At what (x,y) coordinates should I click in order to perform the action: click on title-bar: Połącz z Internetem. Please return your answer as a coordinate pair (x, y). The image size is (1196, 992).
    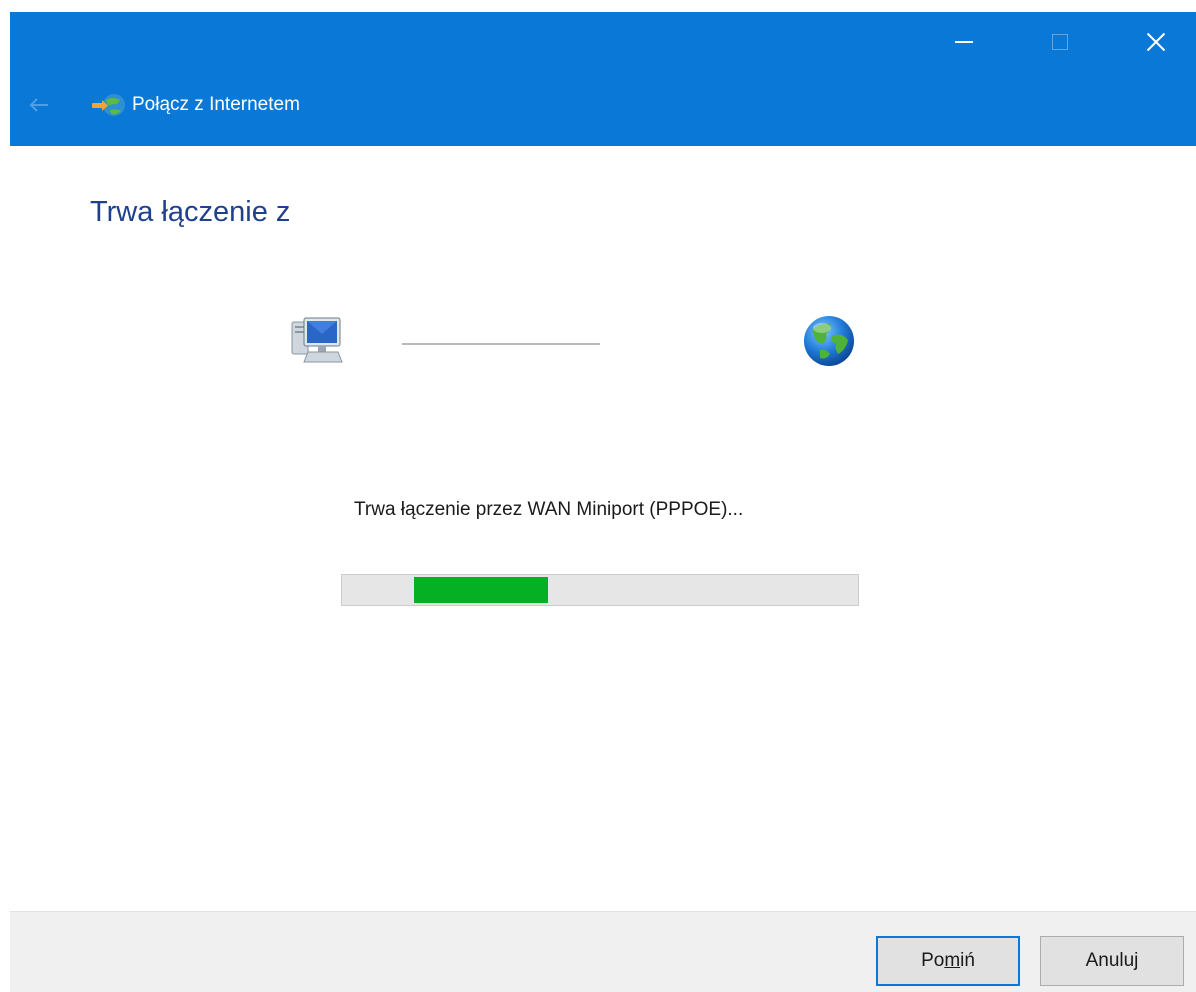
    Looking at the image, I should click on (603, 79).